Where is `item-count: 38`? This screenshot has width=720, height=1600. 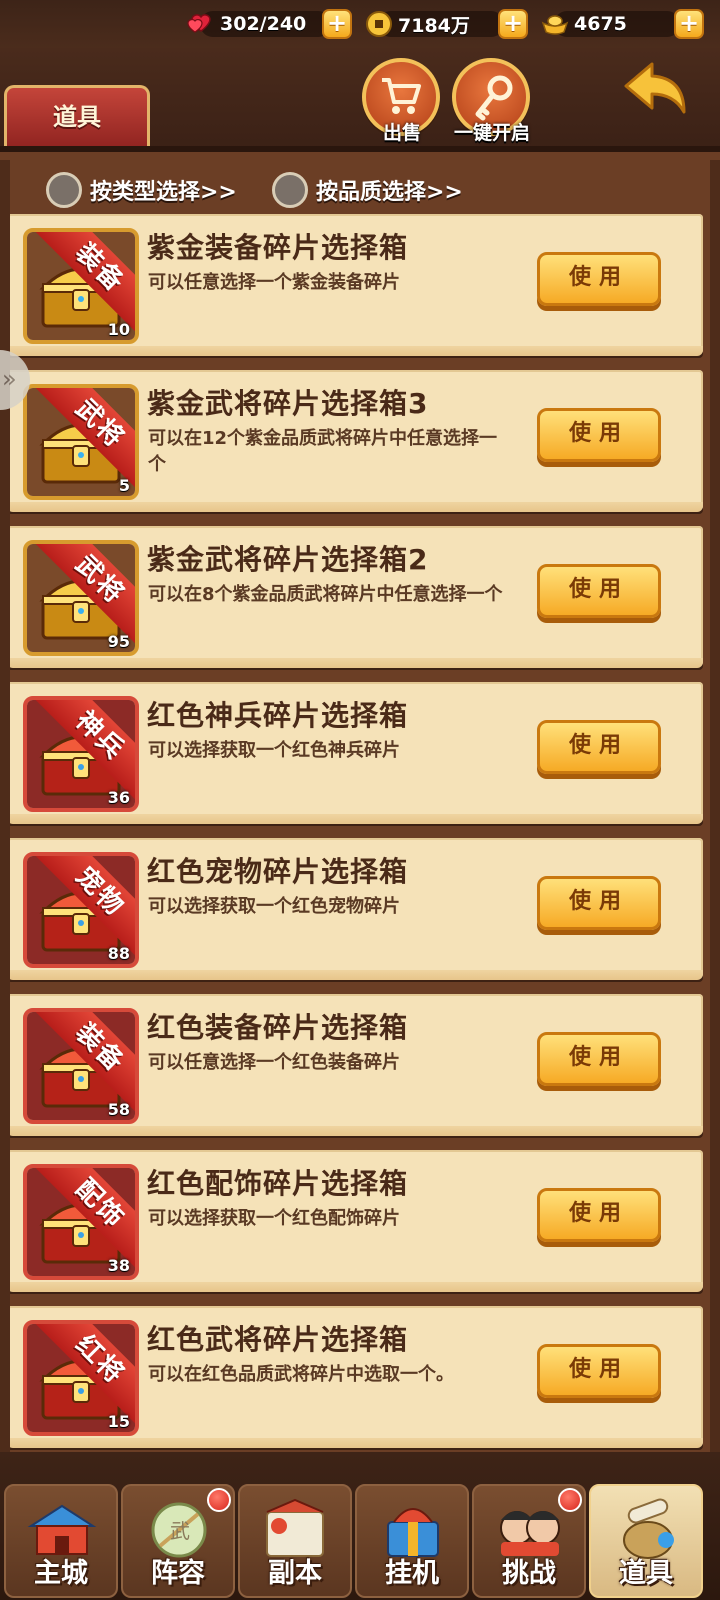
item-count: 38 is located at coordinates (118, 1265).